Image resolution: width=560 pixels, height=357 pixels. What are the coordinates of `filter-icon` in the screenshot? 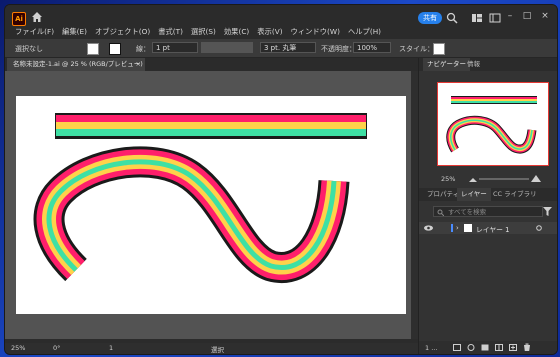 It's located at (547, 211).